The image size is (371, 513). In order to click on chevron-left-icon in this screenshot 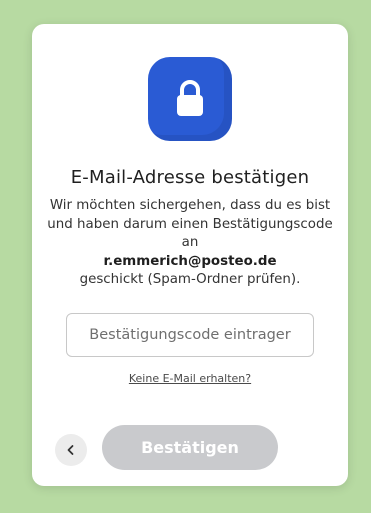, I will do `click(70, 450)`.